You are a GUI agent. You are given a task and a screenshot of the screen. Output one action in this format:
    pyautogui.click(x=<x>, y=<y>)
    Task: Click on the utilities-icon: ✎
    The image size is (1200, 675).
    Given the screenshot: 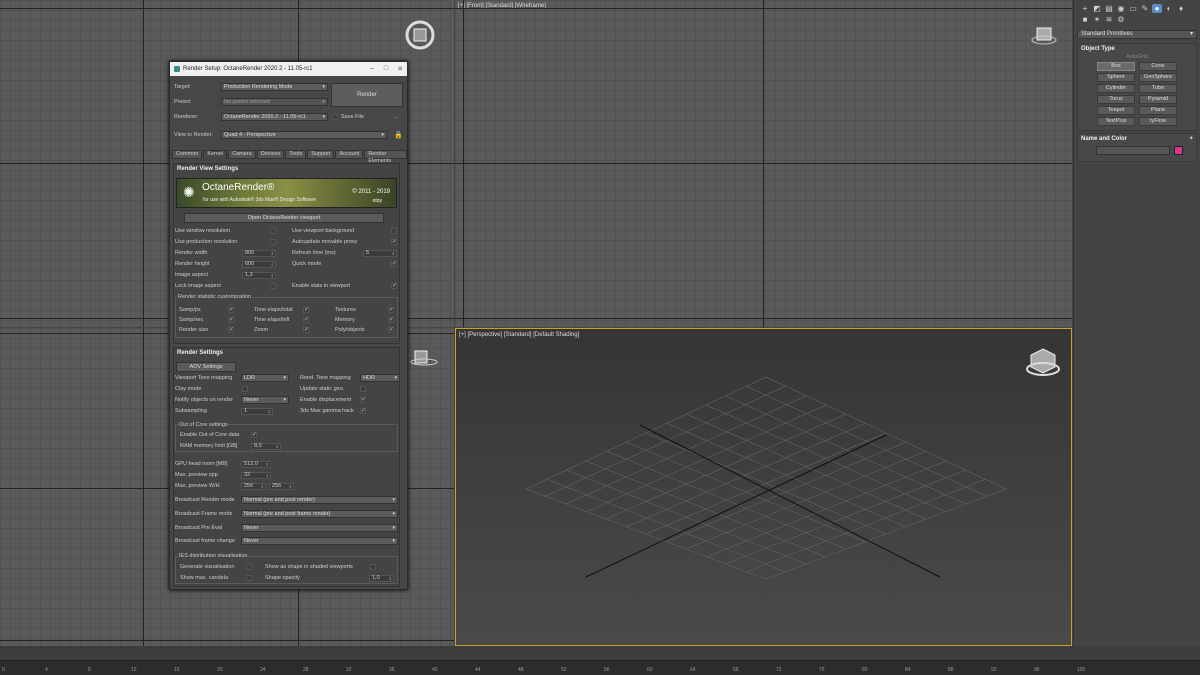 What is the action you would take?
    pyautogui.click(x=1145, y=8)
    